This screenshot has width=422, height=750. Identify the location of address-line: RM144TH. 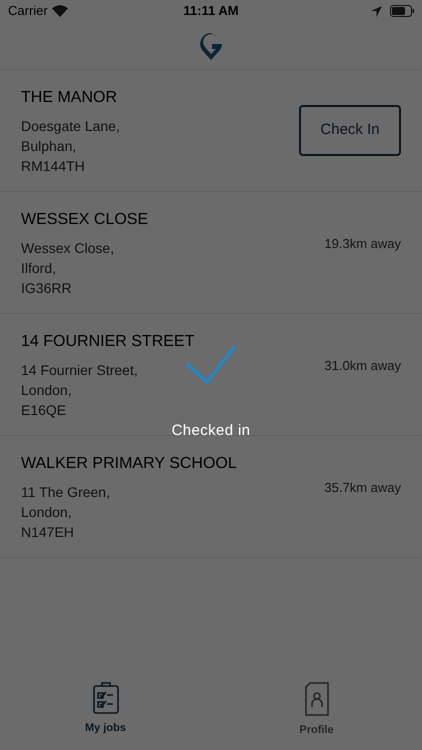
(53, 166).